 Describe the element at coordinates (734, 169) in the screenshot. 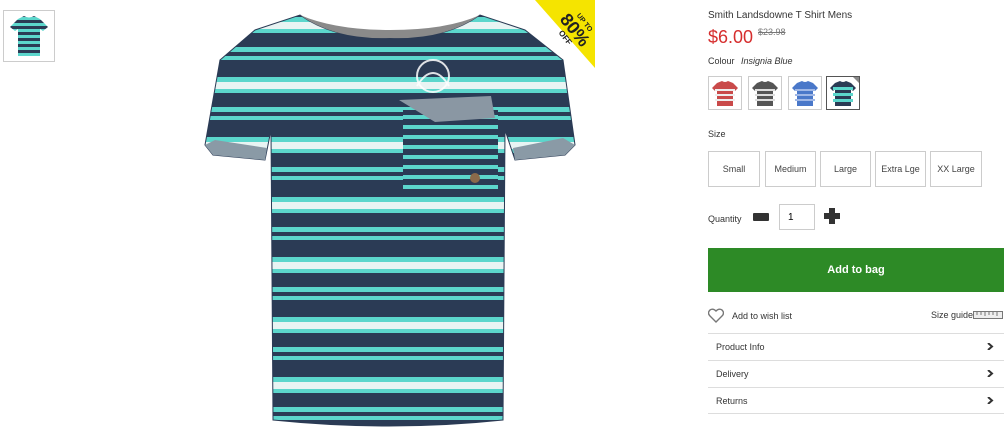

I see `size-option-small: Small` at that location.